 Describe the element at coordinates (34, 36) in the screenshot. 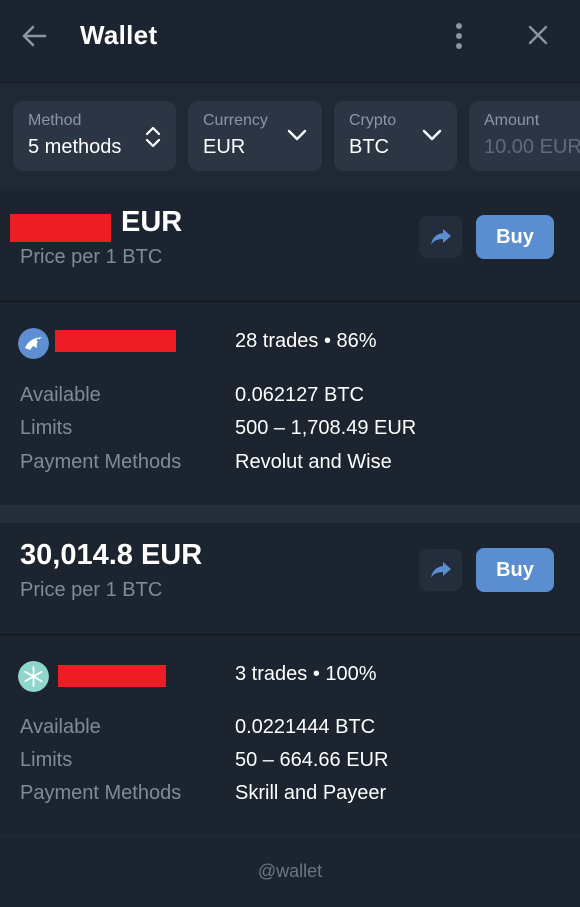

I see `arrow-left-icon` at that location.